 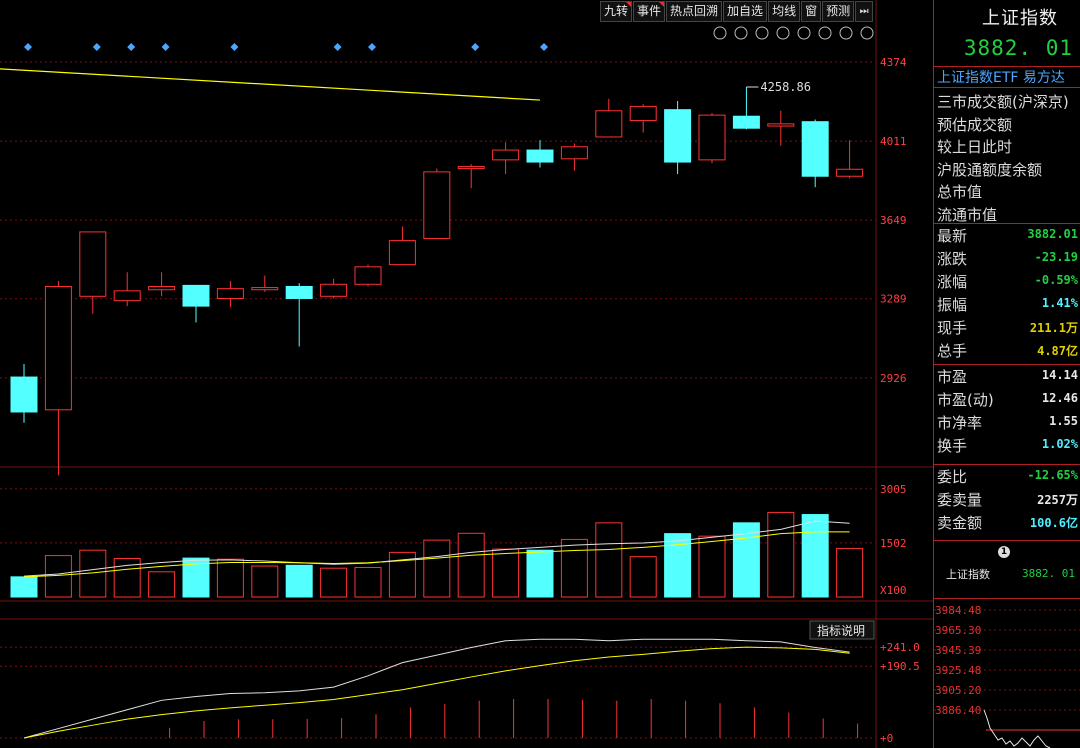 What do you see at coordinates (720, 33) in the screenshot?
I see `gear-icon` at bounding box center [720, 33].